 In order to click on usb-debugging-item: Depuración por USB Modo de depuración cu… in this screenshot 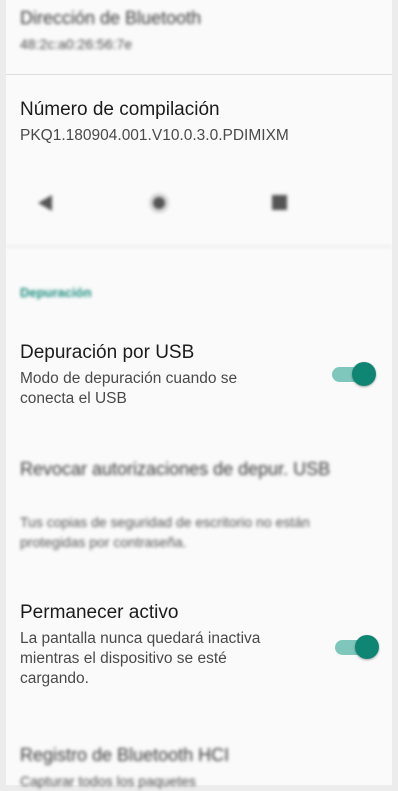, I will do `click(199, 375)`.